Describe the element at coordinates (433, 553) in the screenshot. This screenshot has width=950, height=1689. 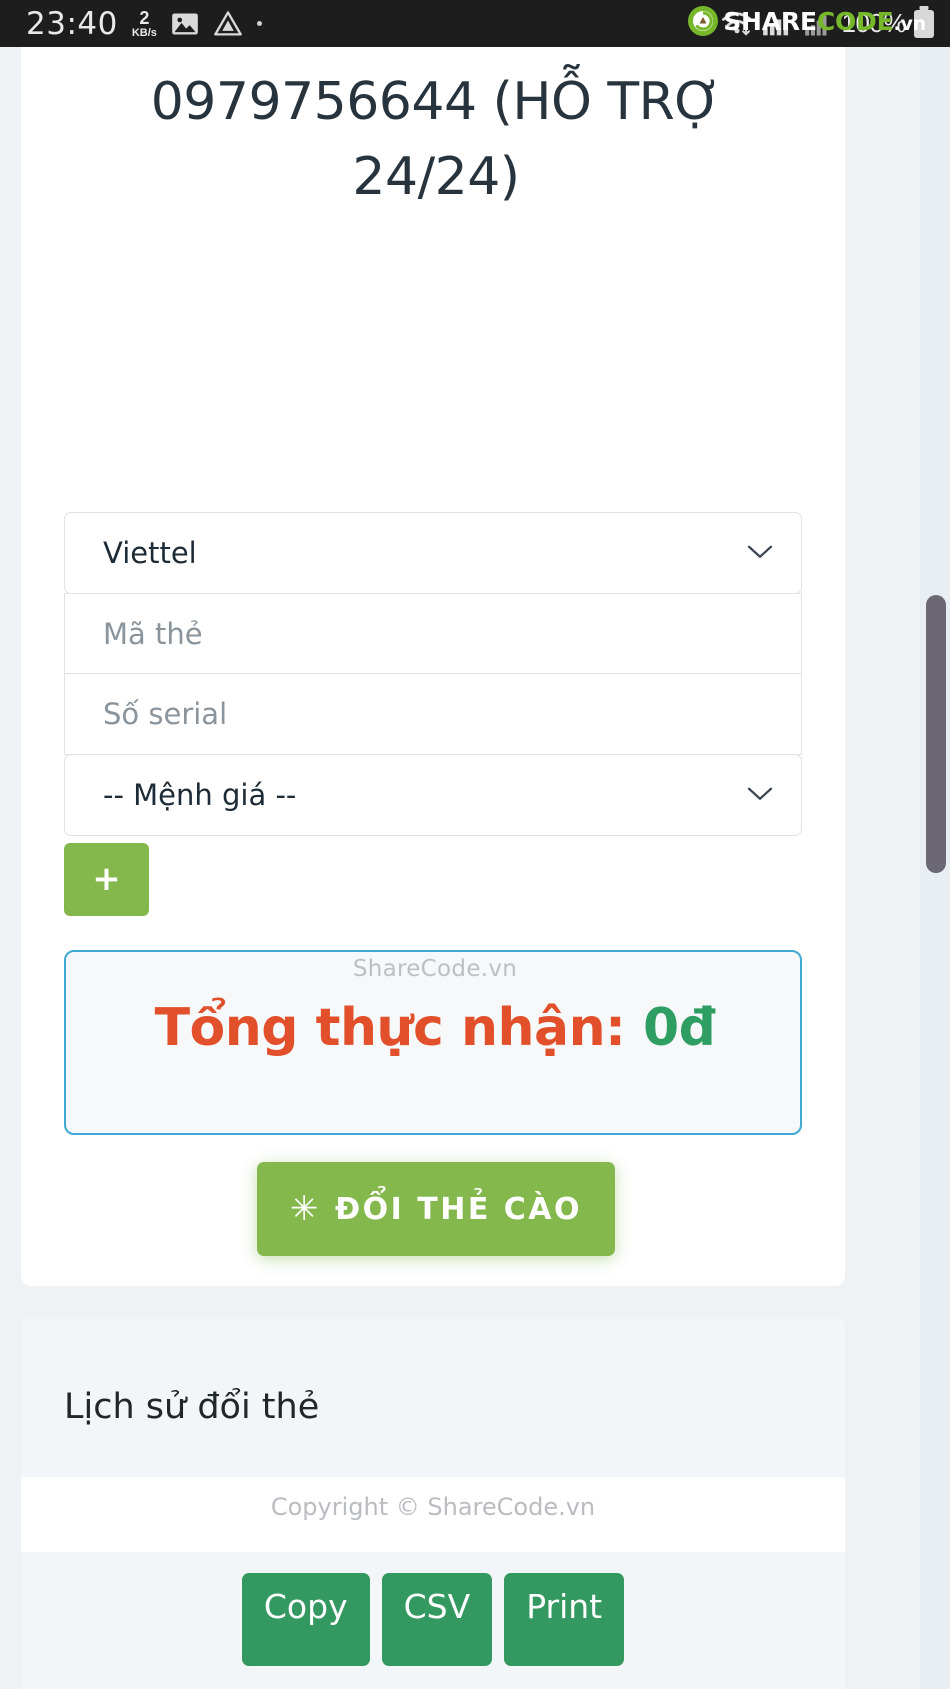
I see `network-select: Viettel` at that location.